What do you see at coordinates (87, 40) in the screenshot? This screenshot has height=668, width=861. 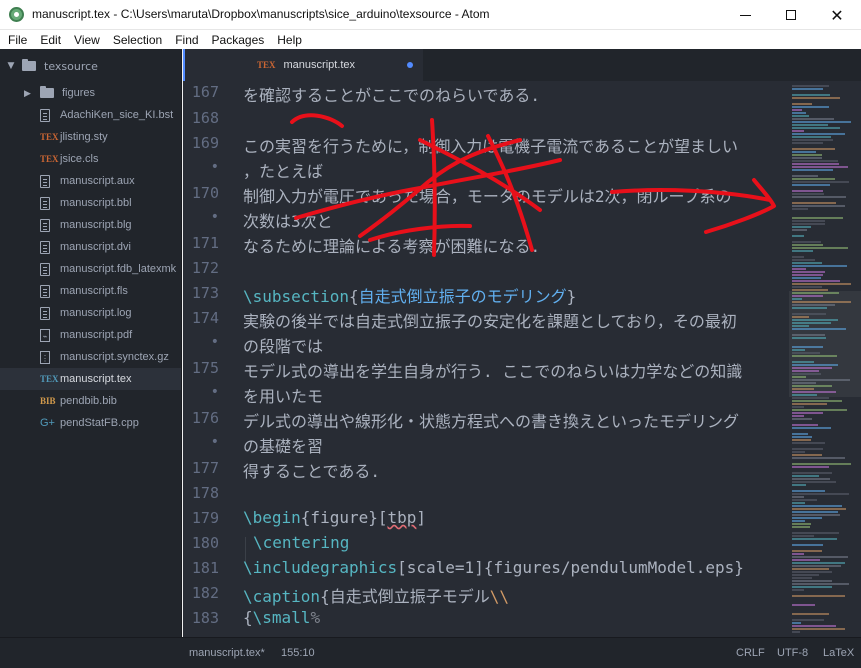 I see `menu-view: View` at bounding box center [87, 40].